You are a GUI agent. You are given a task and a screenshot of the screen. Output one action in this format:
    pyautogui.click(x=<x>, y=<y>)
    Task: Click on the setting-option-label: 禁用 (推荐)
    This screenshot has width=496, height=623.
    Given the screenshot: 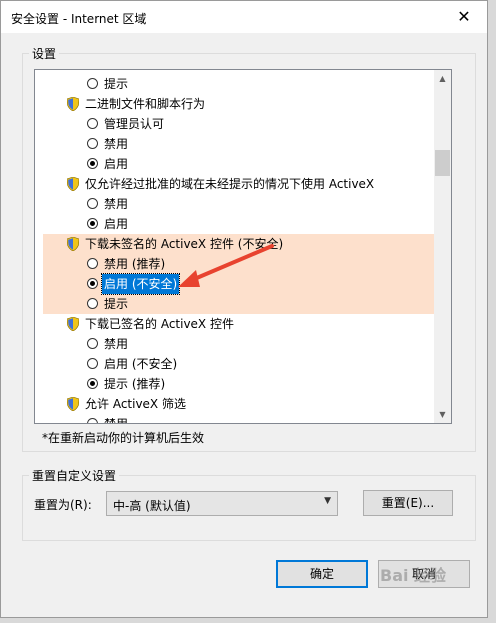 What is the action you would take?
    pyautogui.click(x=134, y=264)
    